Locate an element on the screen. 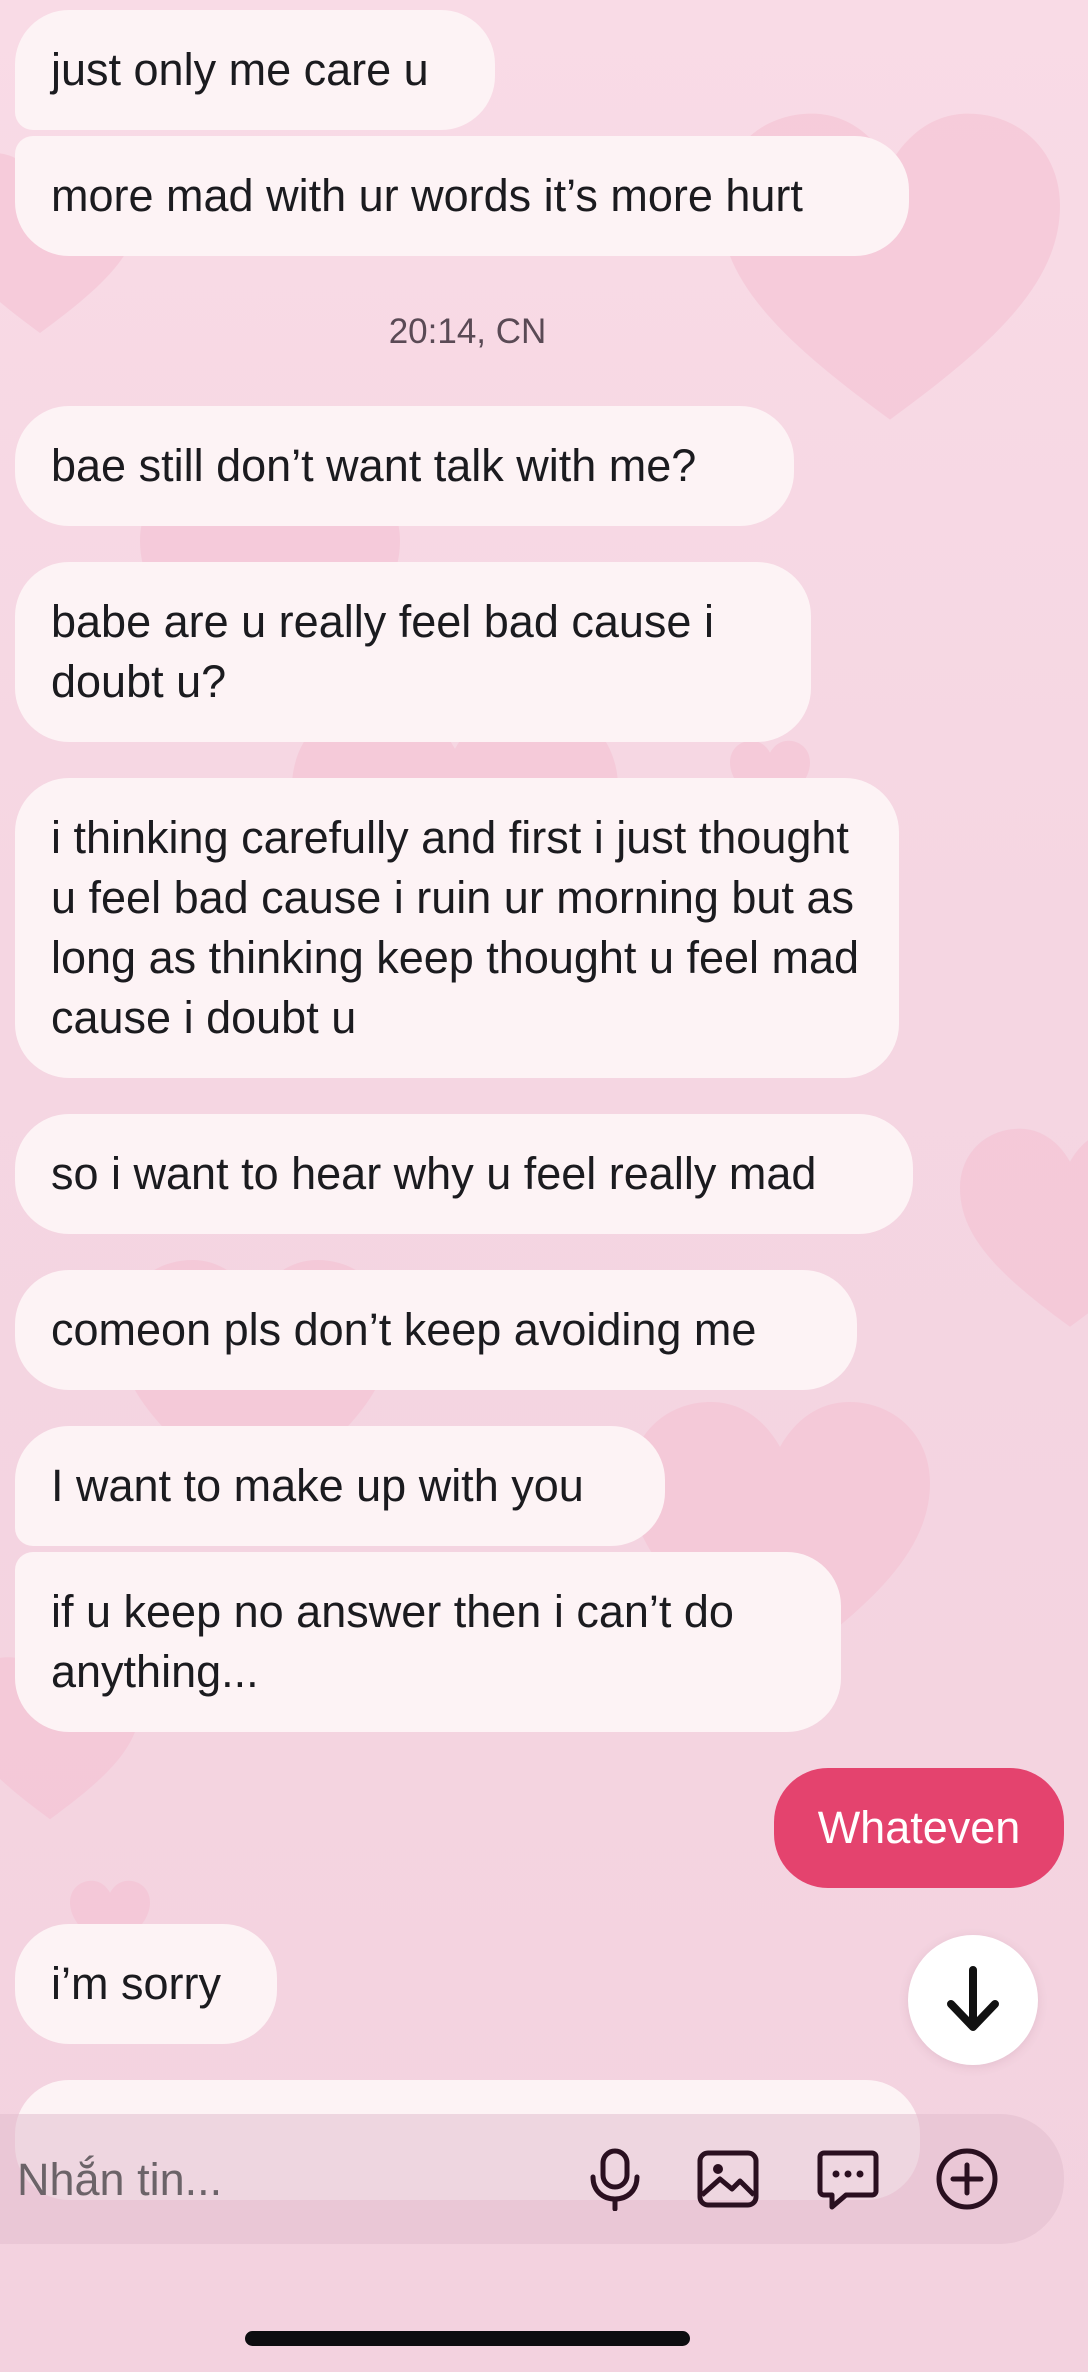 This screenshot has height=2372, width=1088. arrow-down-icon is located at coordinates (973, 1998).